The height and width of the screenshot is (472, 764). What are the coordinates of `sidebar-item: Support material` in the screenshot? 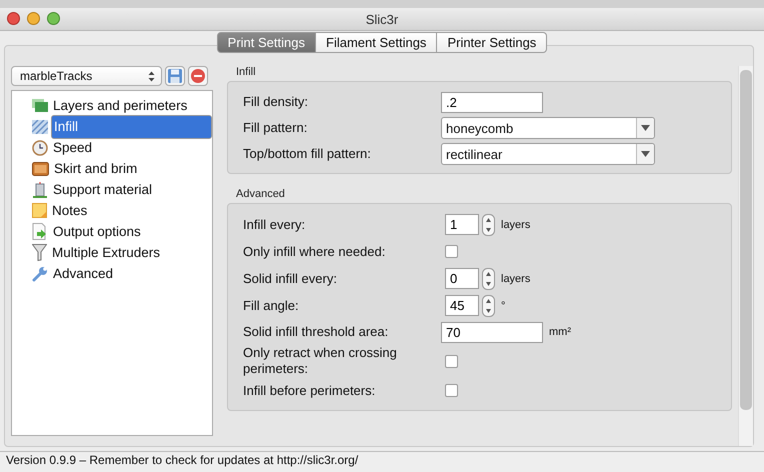 It's located at (102, 189).